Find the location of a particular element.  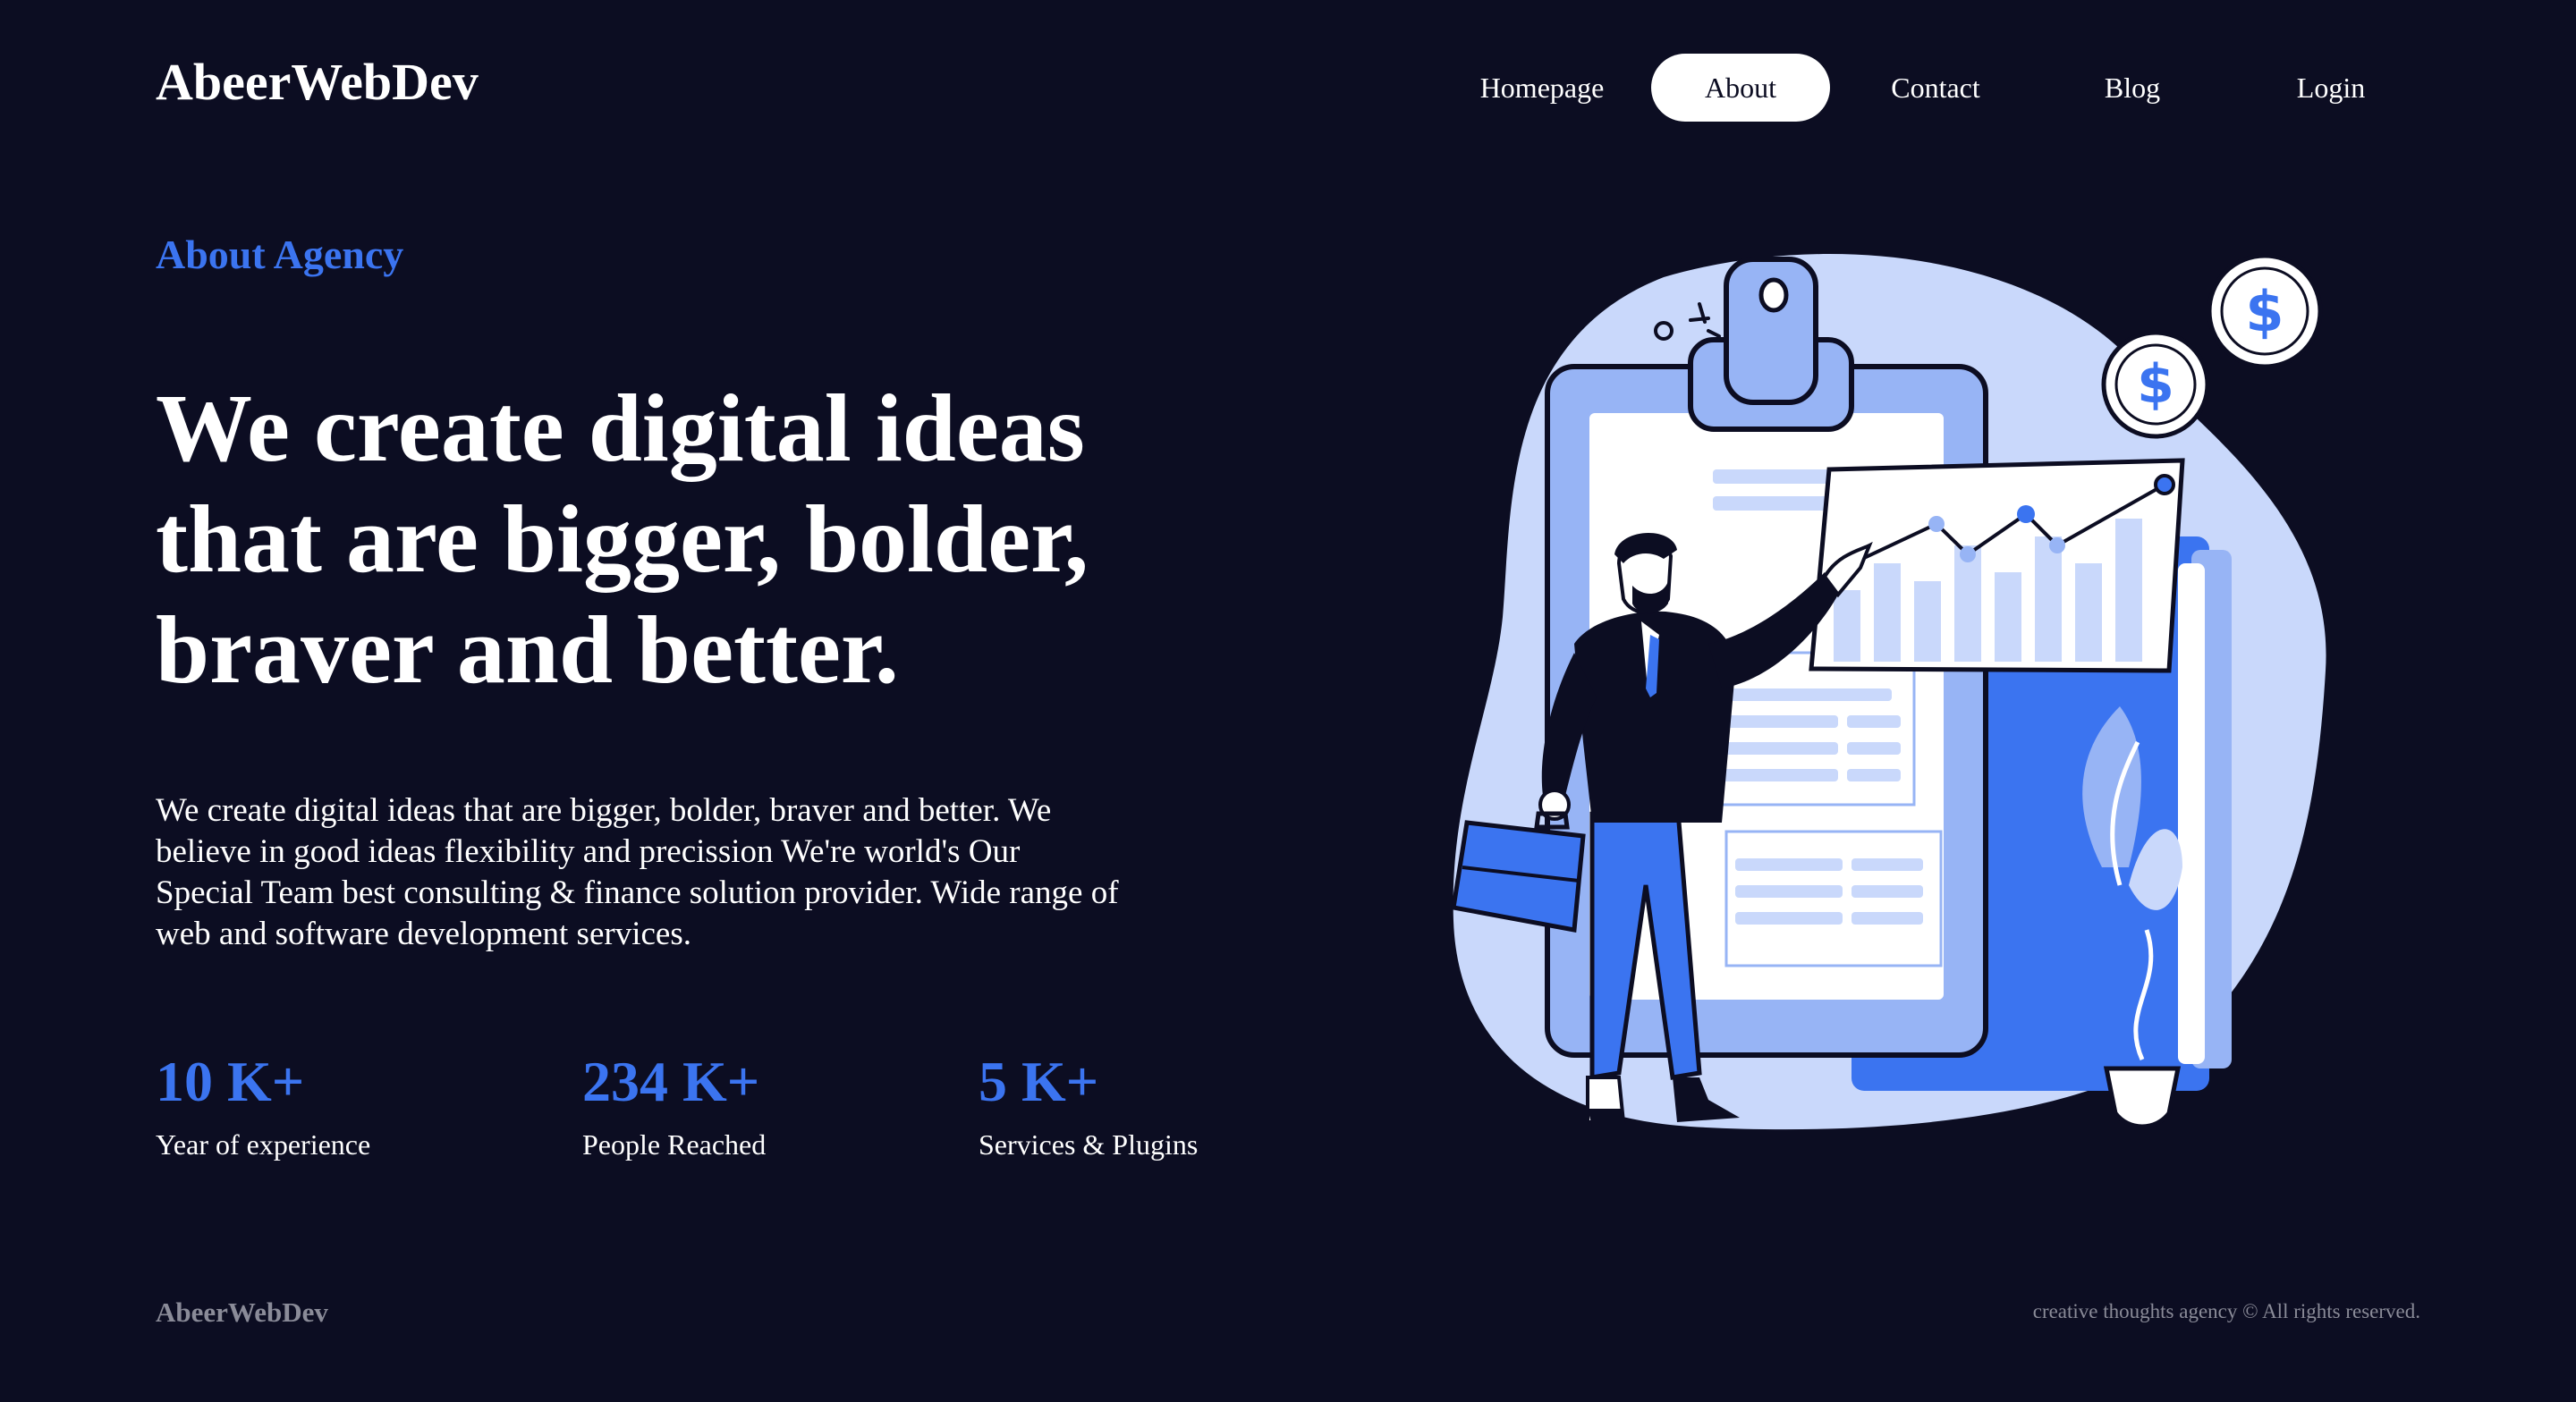

stat-value: 10 K+ is located at coordinates (230, 1081).